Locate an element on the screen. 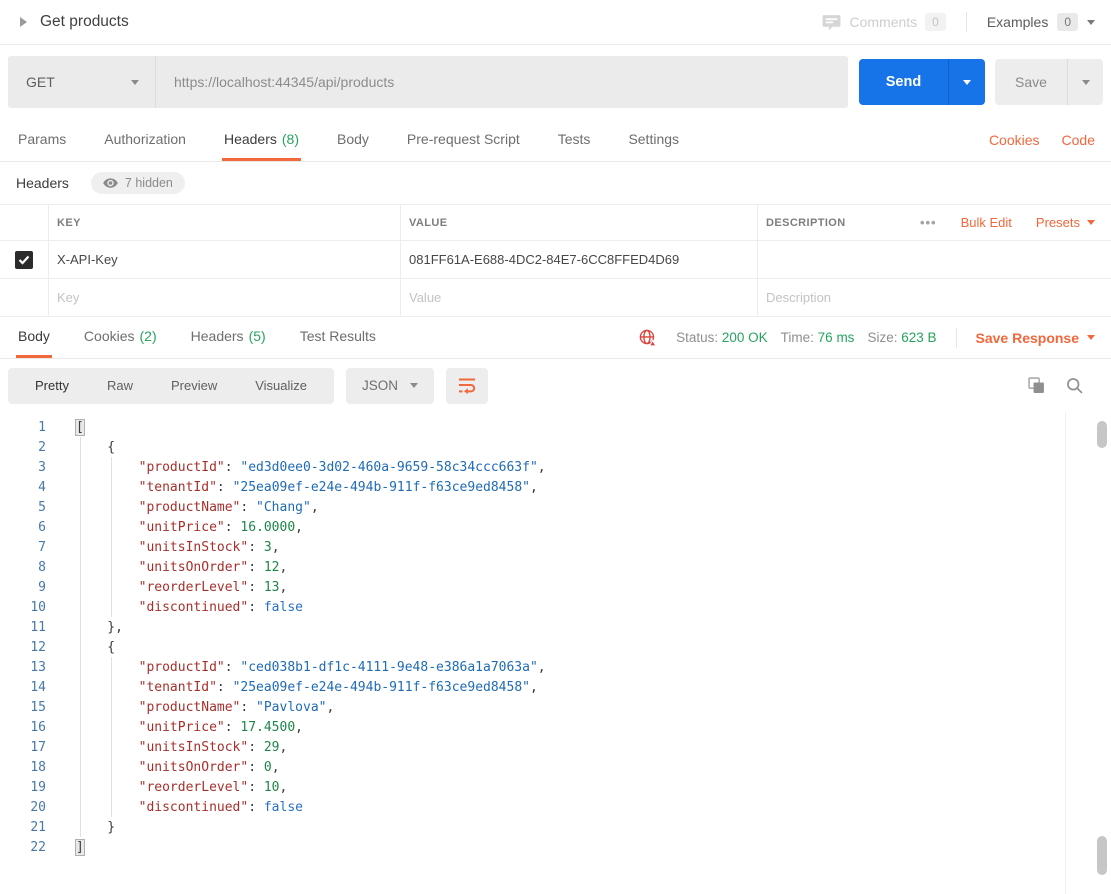  method-select: GET is located at coordinates (82, 82).